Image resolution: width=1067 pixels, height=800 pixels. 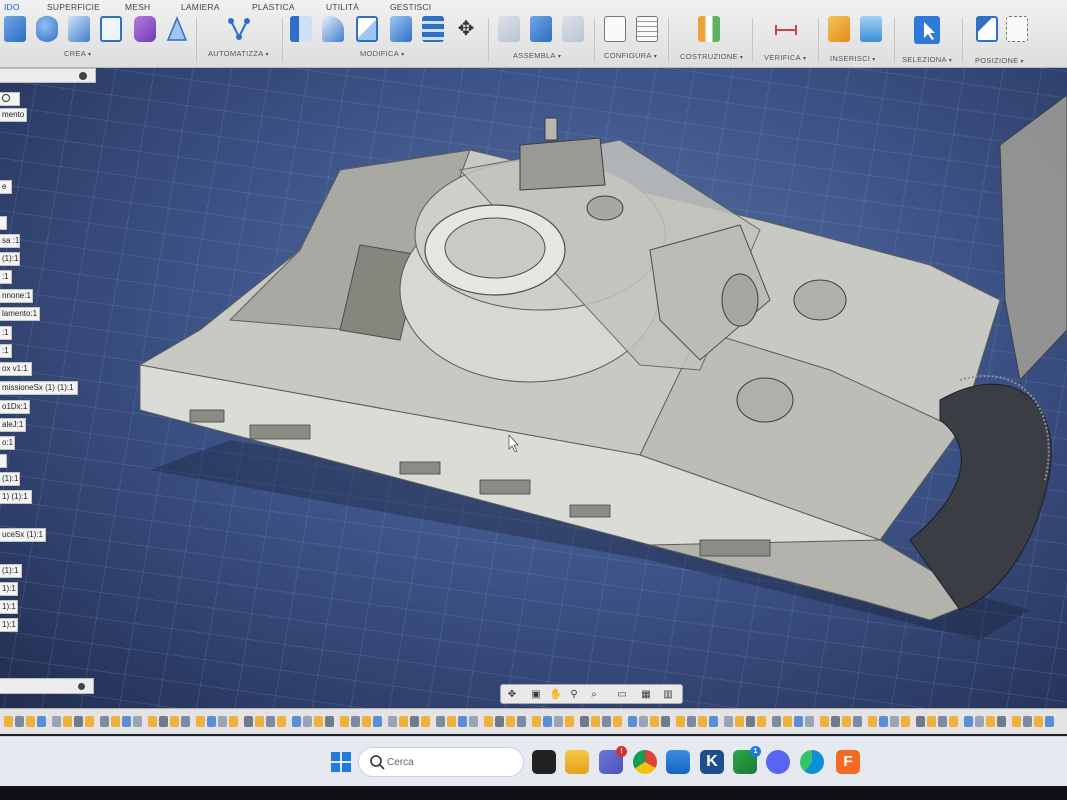 What do you see at coordinates (13, 425) in the screenshot?
I see `browser-node: aleJ:1` at bounding box center [13, 425].